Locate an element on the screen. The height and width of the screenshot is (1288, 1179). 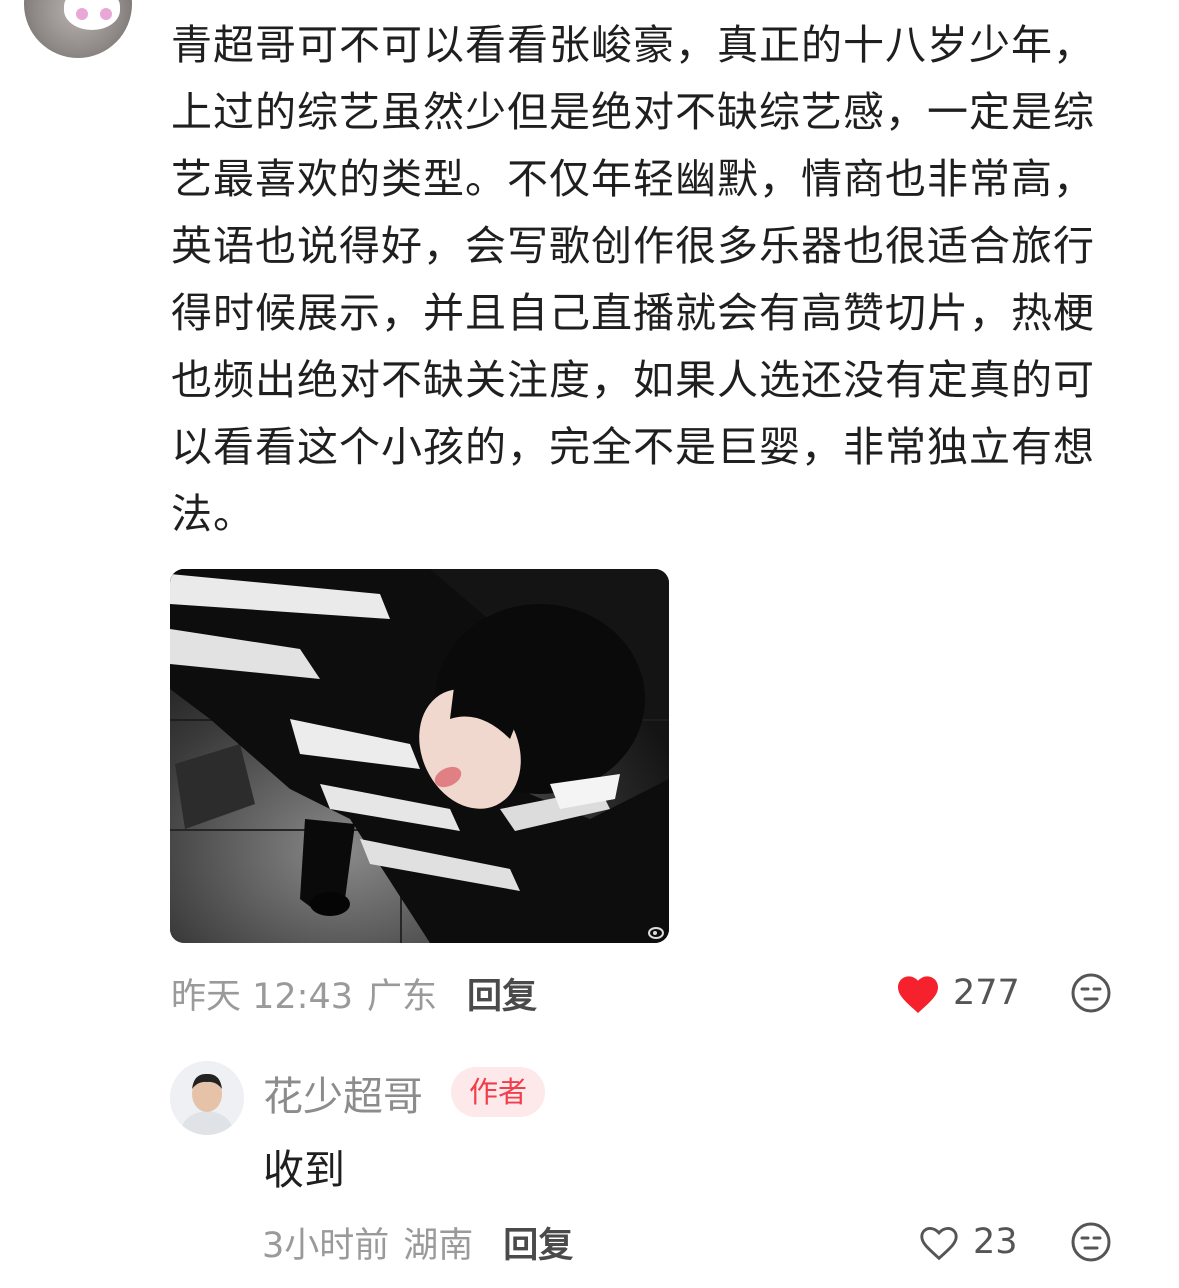
reply-user-name: 花少超哥 is located at coordinates (343, 1093).